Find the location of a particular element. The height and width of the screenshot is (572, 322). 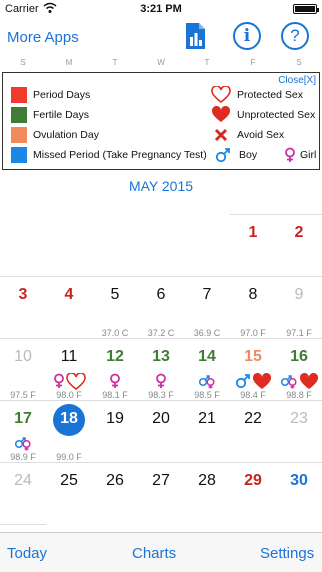

weekday-header: S M T W T F S is located at coordinates (161, 65).